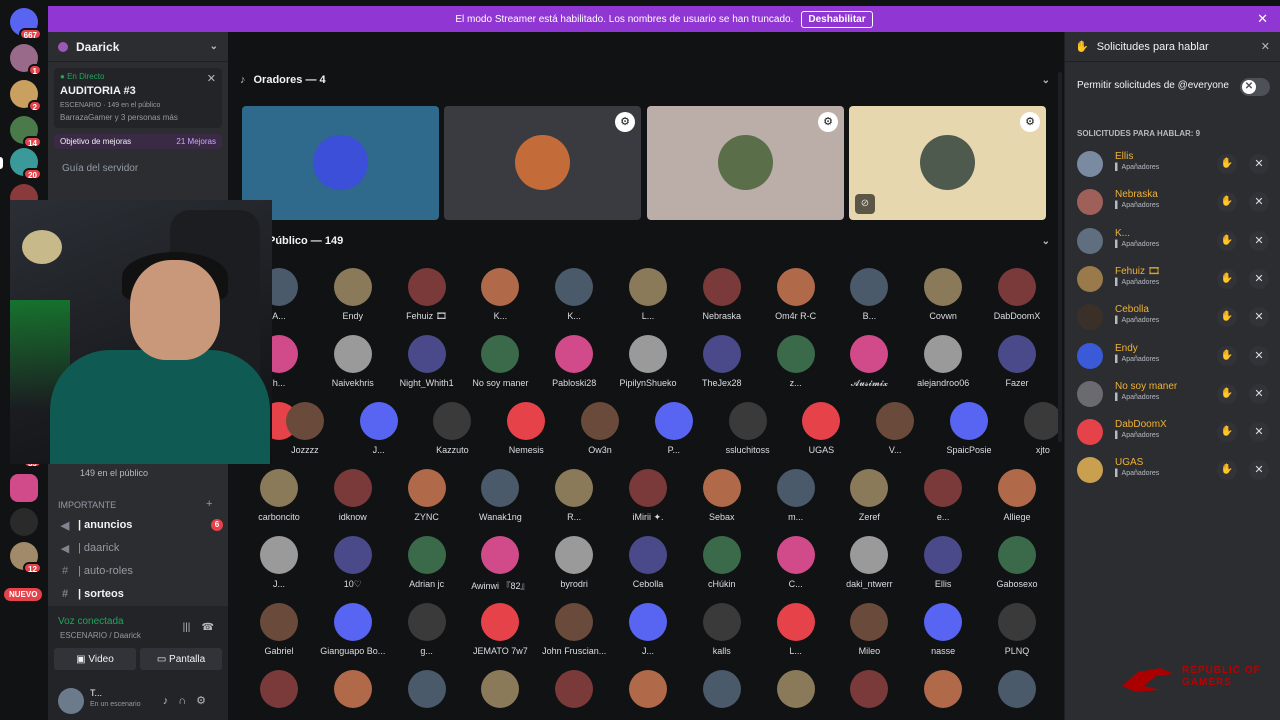 The image size is (1280, 720). What do you see at coordinates (837, 19) in the screenshot?
I see `disable-streamer-button: Deshabilitar` at bounding box center [837, 19].